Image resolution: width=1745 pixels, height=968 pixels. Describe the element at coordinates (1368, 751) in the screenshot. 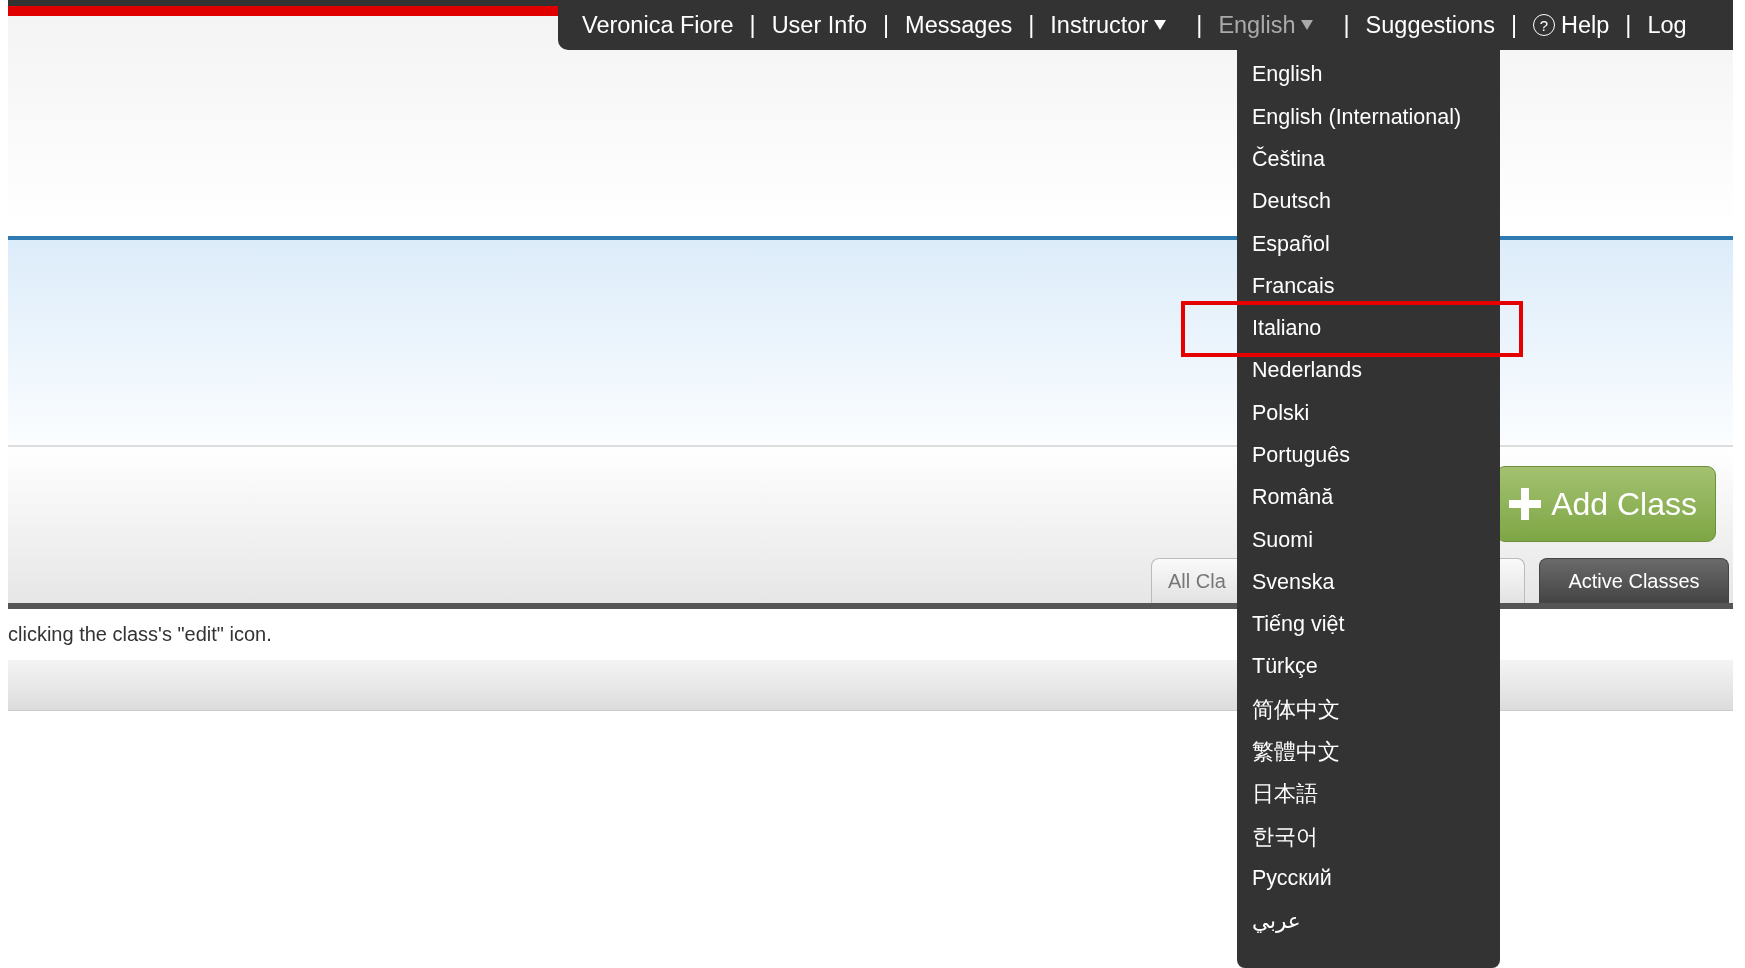

I see `language-option: 繁體中文` at that location.